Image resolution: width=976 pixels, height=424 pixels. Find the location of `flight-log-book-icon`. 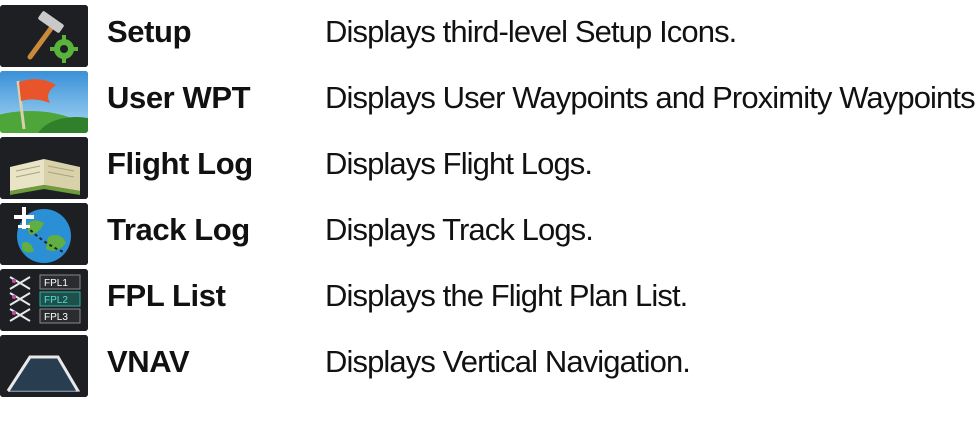

flight-log-book-icon is located at coordinates (44, 168).